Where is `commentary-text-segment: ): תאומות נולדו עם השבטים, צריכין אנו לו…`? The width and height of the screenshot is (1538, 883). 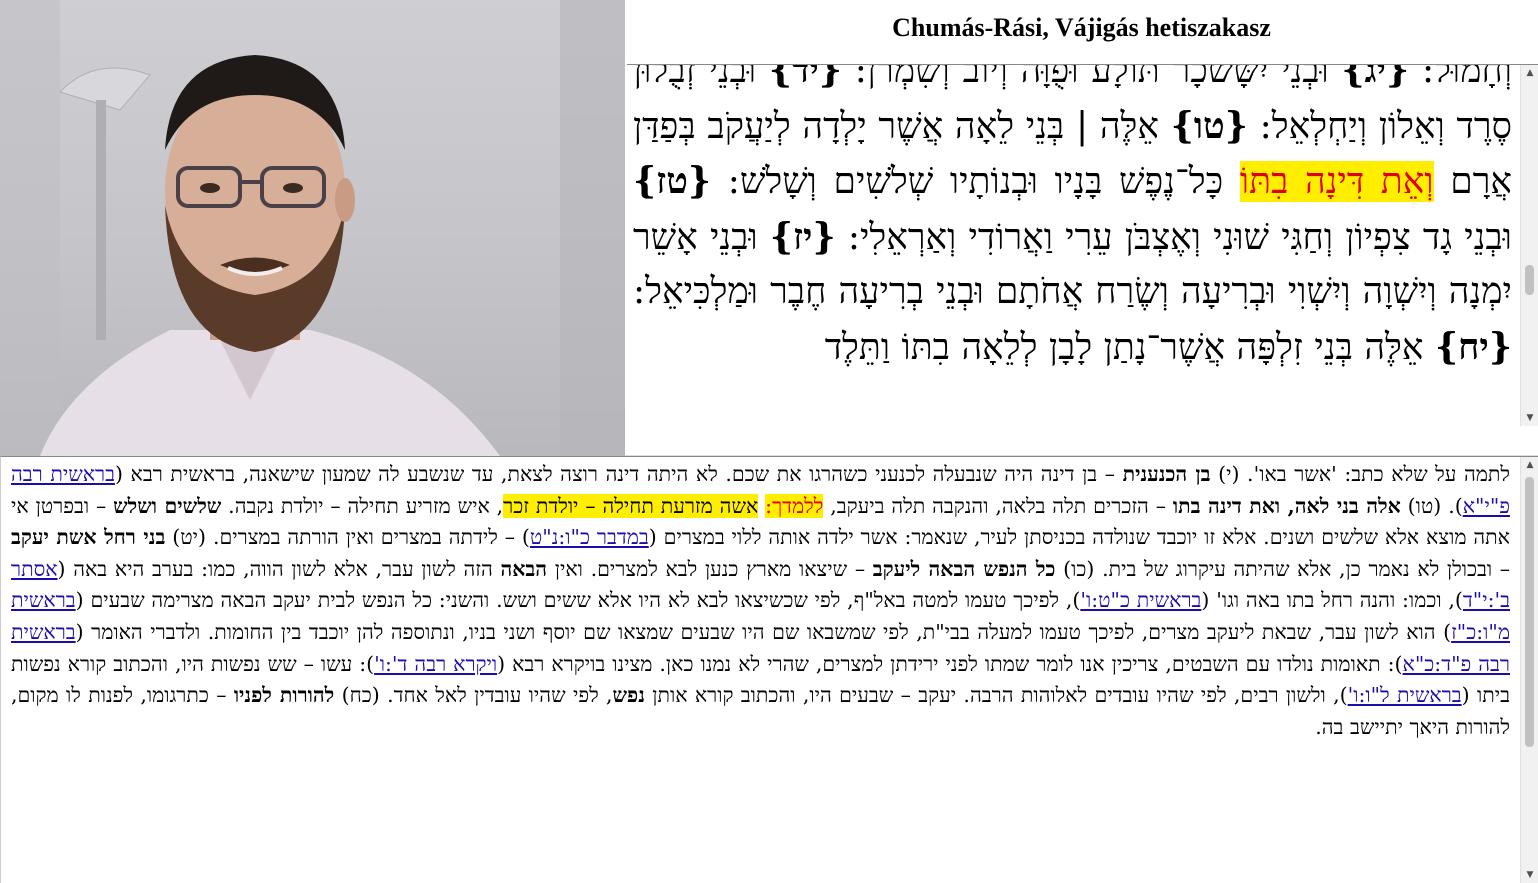 commentary-text-segment: ): תאומות נולדו עם השבטים, צריכין אנו לו… is located at coordinates (950, 663).